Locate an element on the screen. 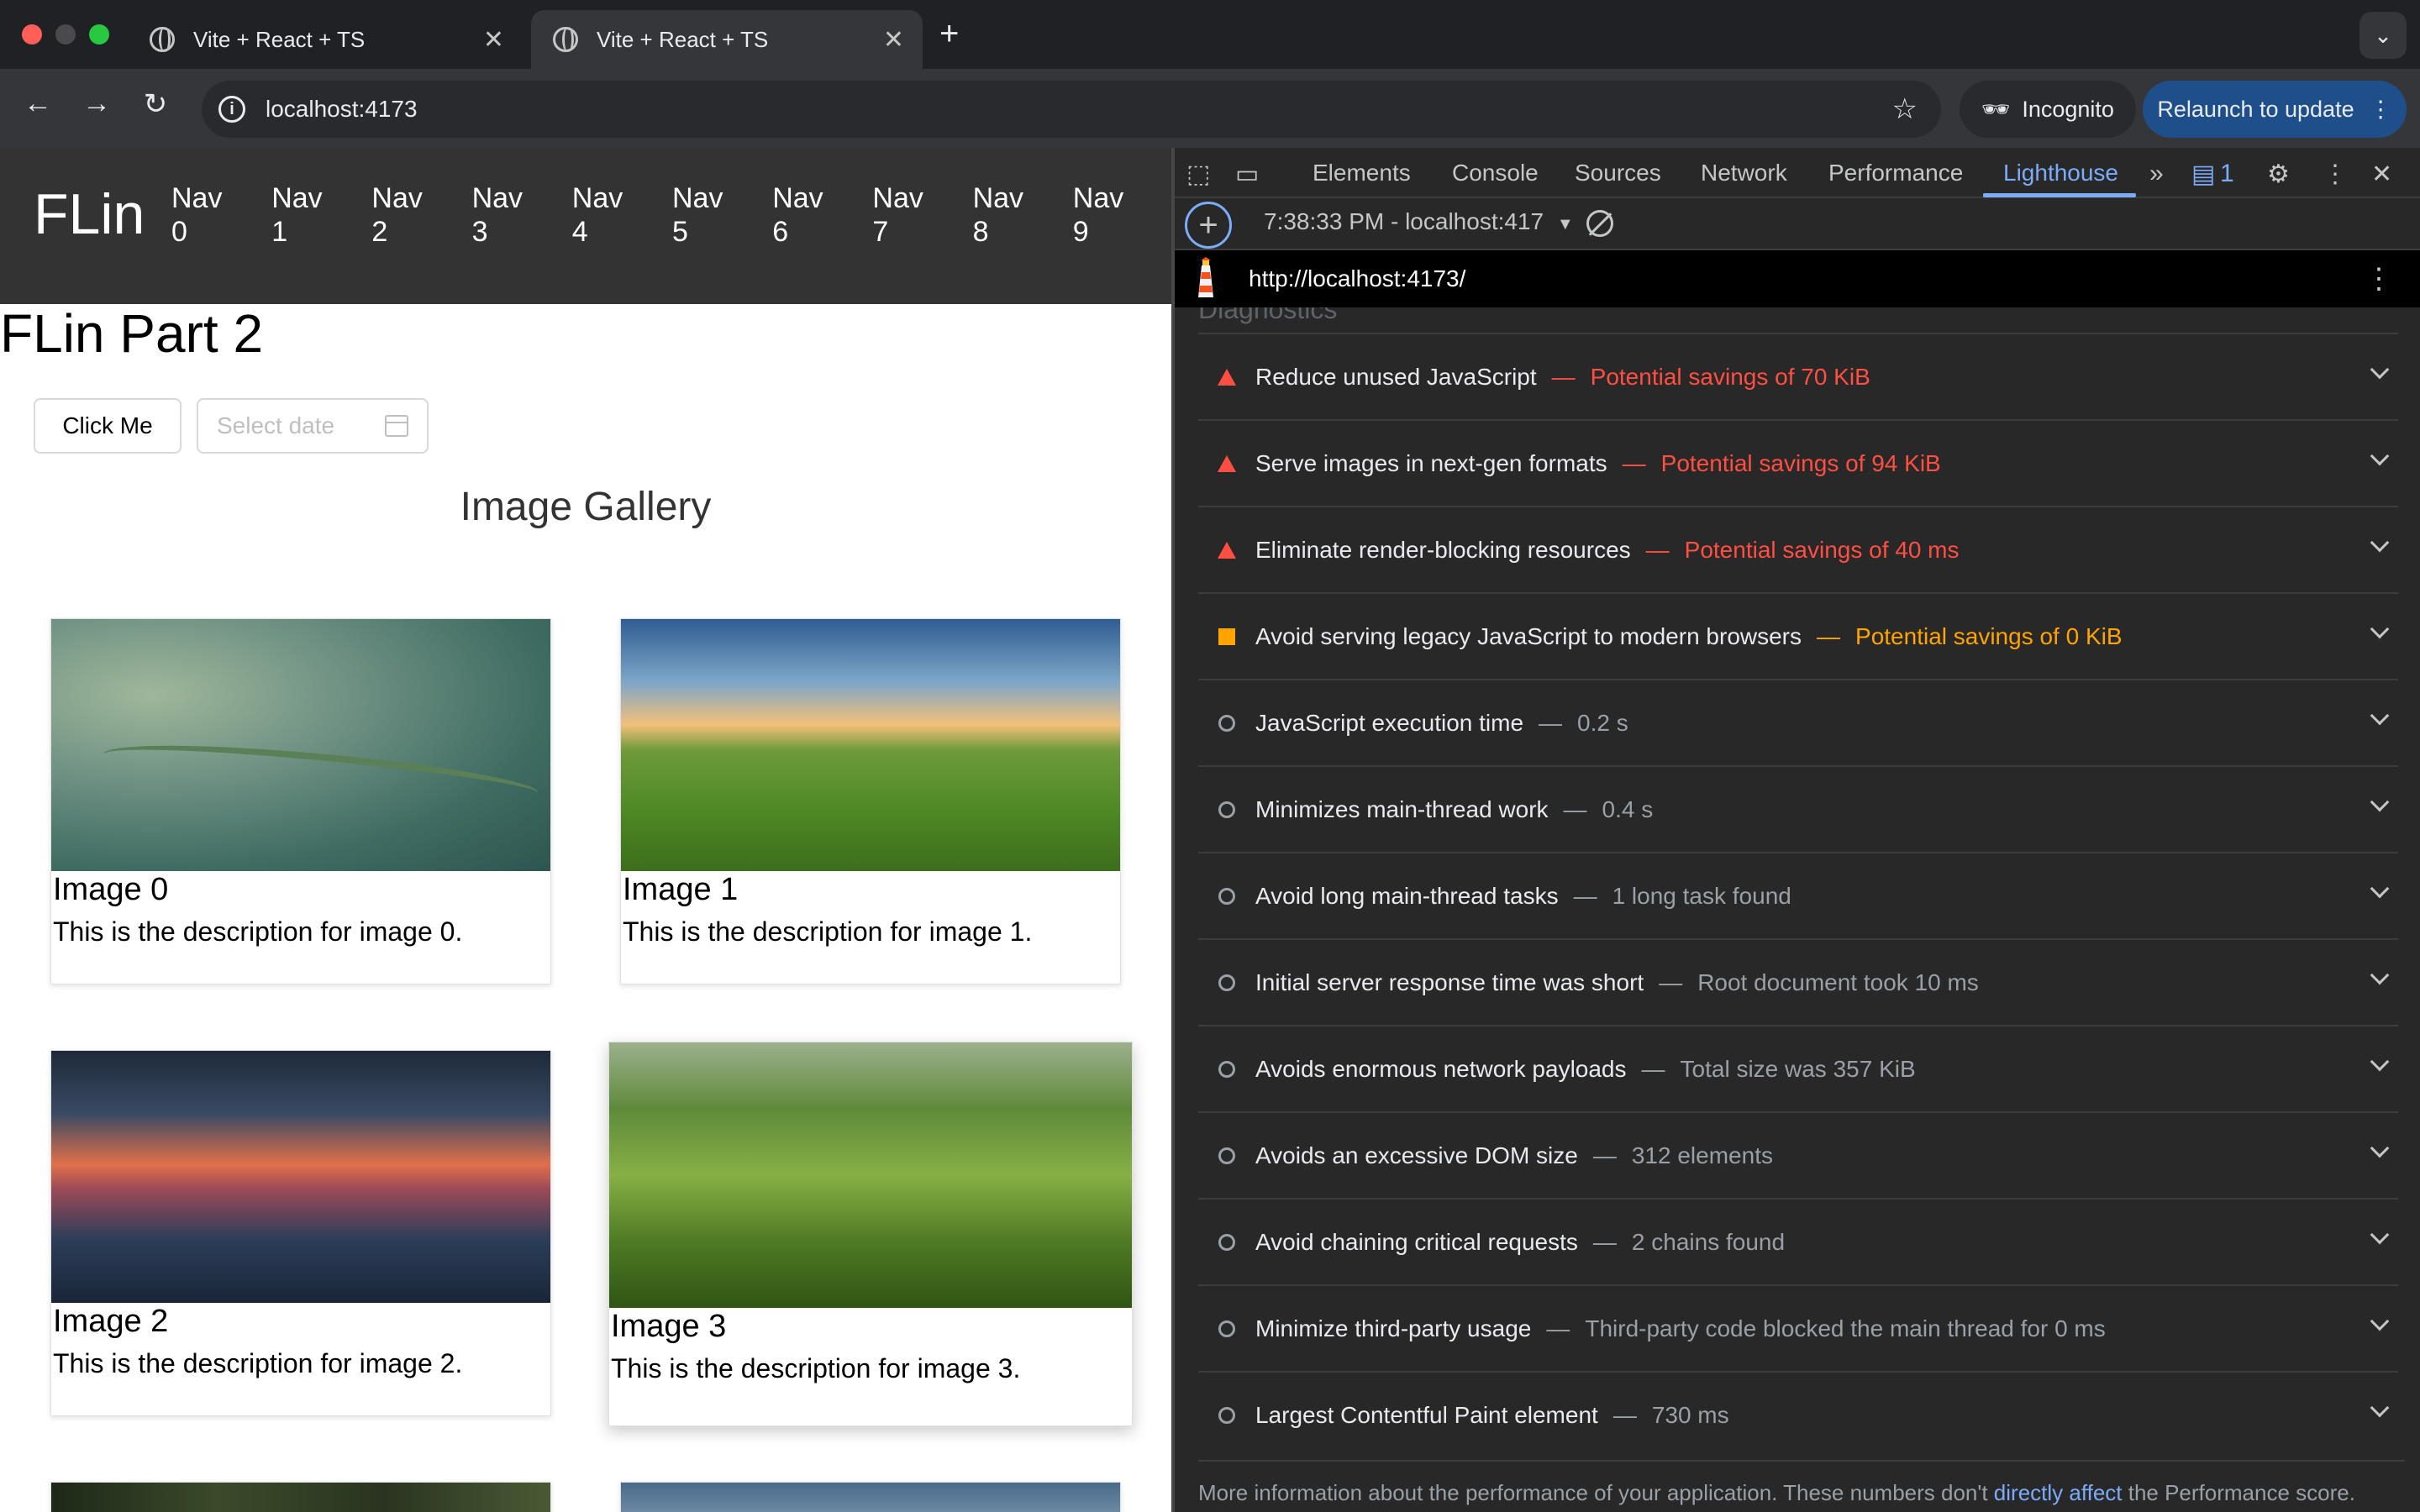 The height and width of the screenshot is (1512, 2420). url-text: localhost:4173 is located at coordinates (1079, 109).